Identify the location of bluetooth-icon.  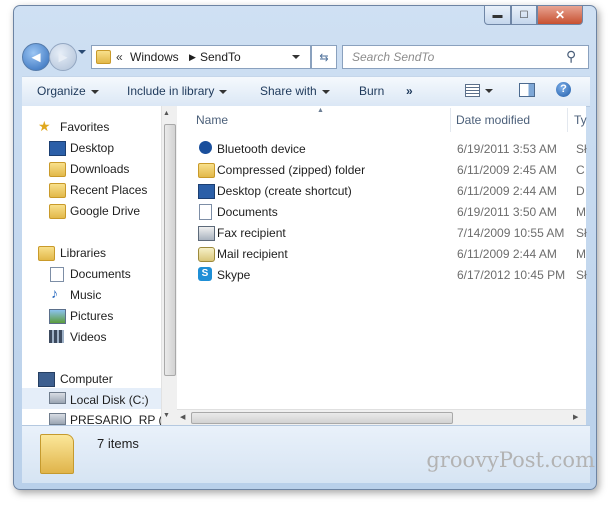
(205, 147).